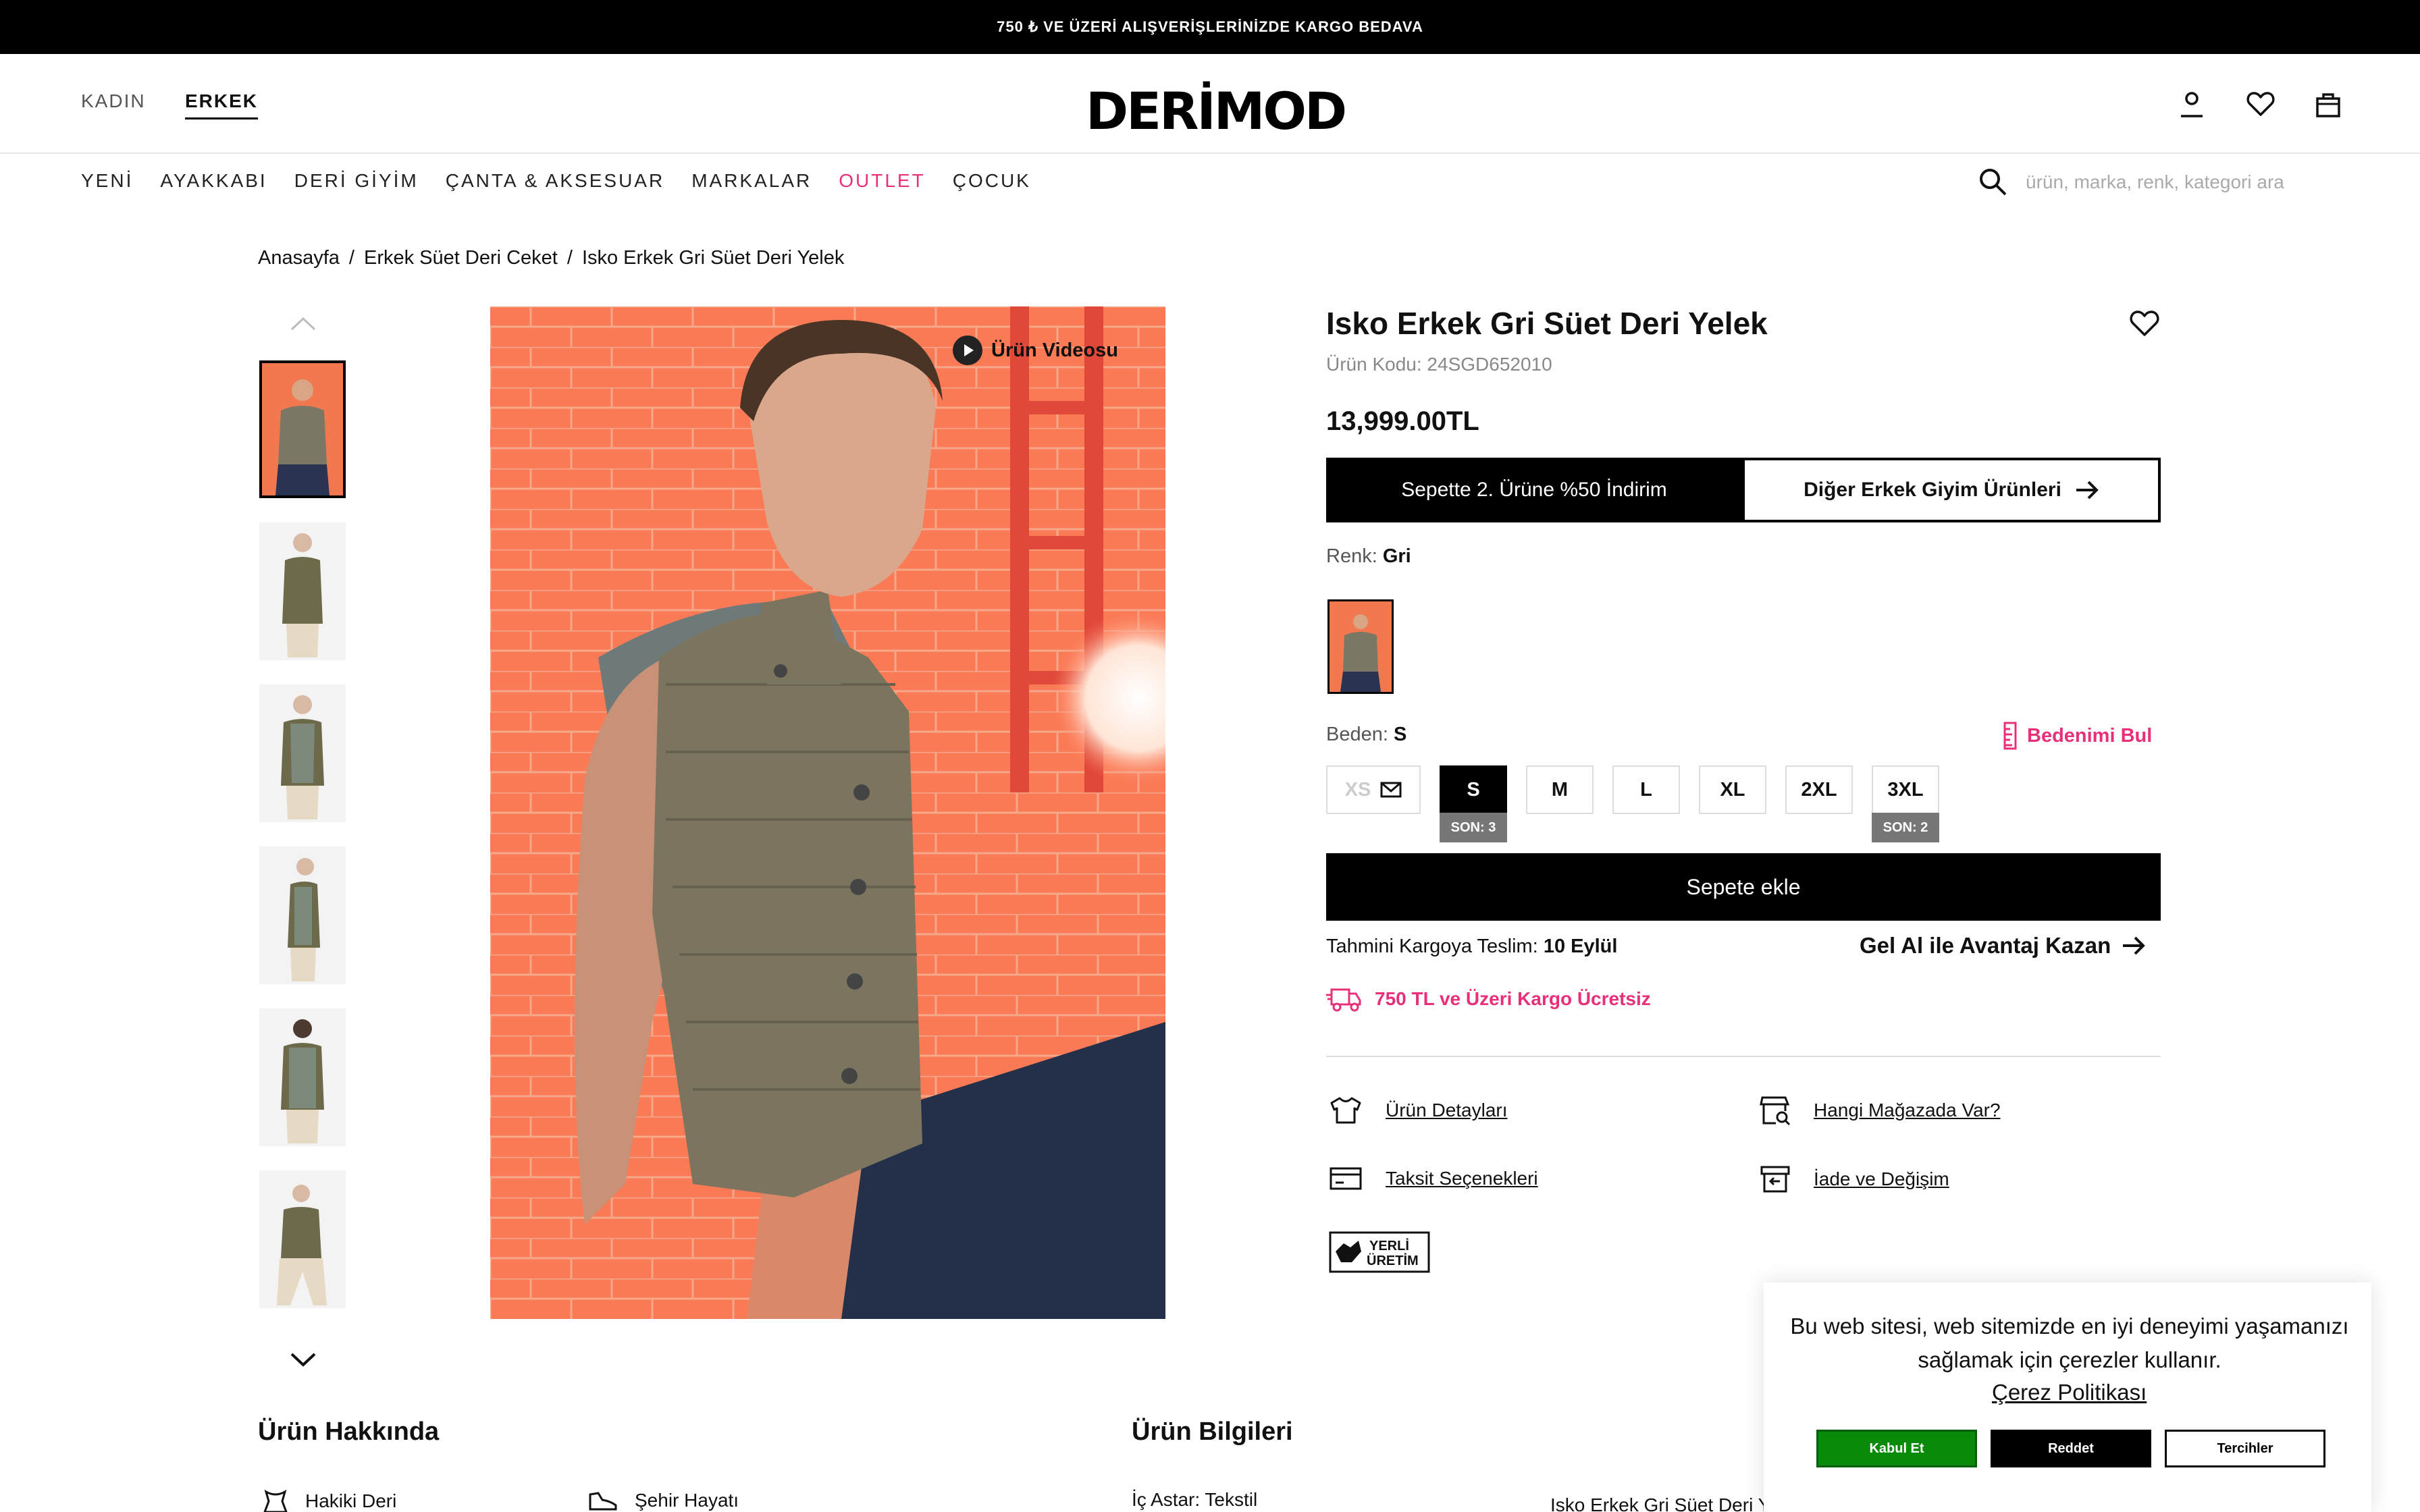  What do you see at coordinates (1391, 790) in the screenshot?
I see `mail-icon` at bounding box center [1391, 790].